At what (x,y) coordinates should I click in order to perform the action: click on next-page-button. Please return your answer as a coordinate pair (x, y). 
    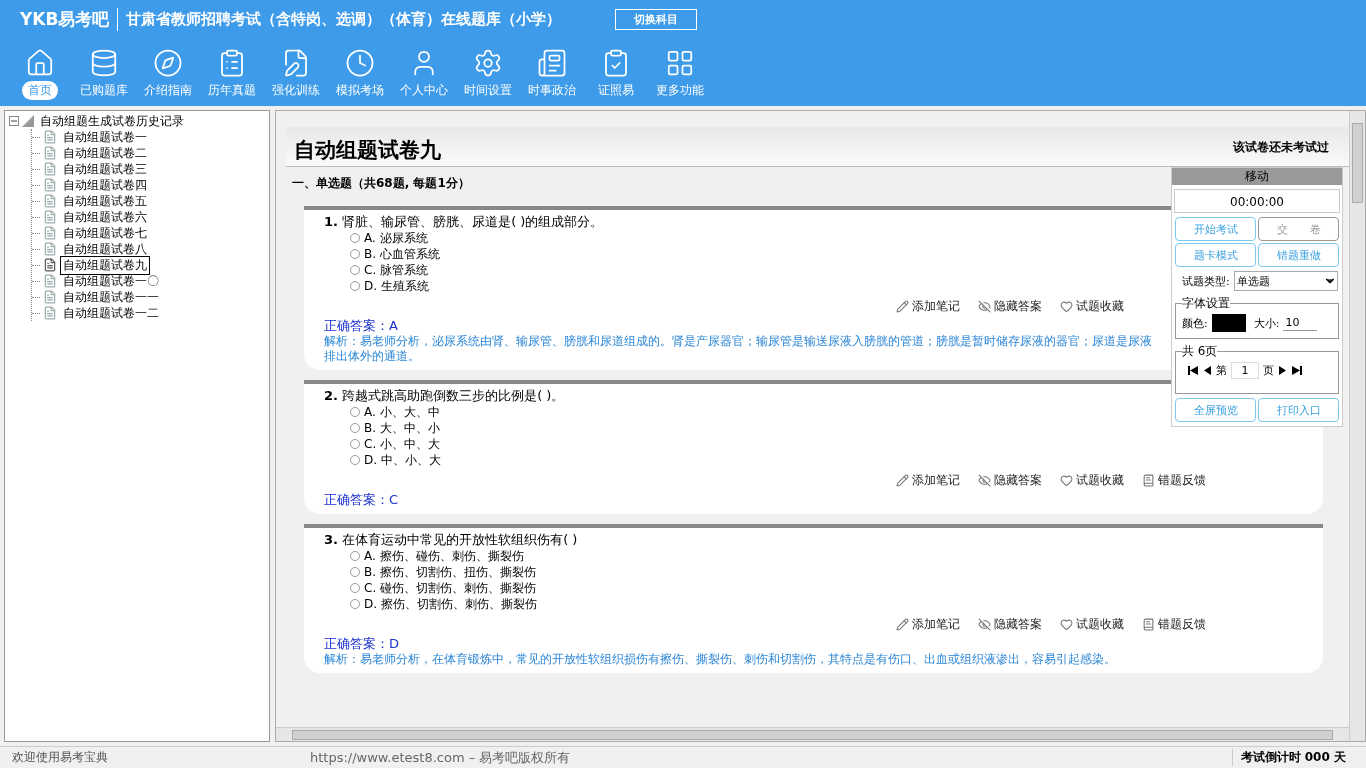
    Looking at the image, I should click on (1283, 370).